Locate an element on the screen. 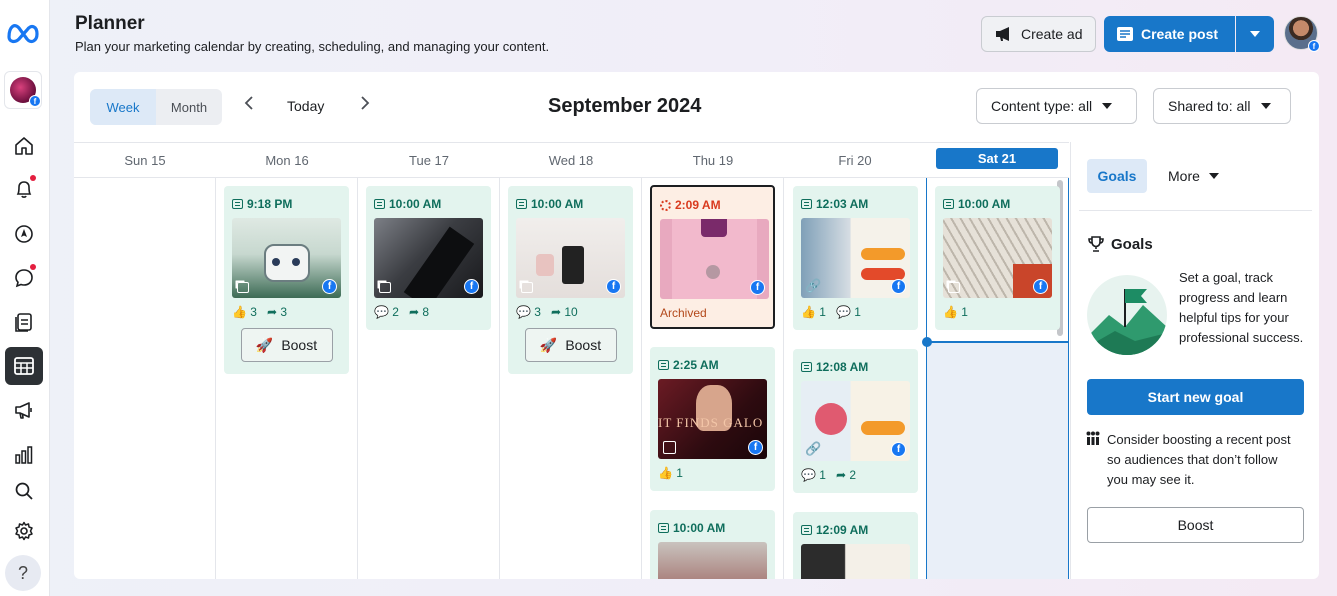 This screenshot has height=596, width=1337. sidebar-item-home is located at coordinates (24, 146).